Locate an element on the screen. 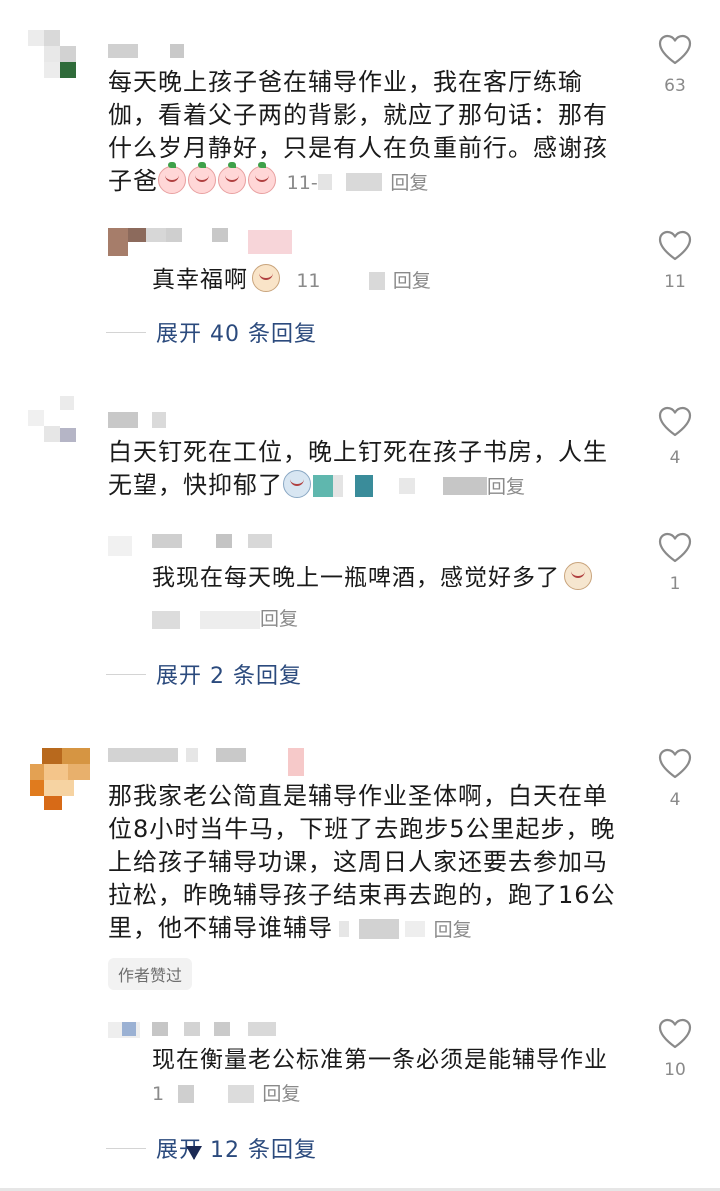  reply-text: 真幸福啊 11 回复 is located at coordinates (382, 281).